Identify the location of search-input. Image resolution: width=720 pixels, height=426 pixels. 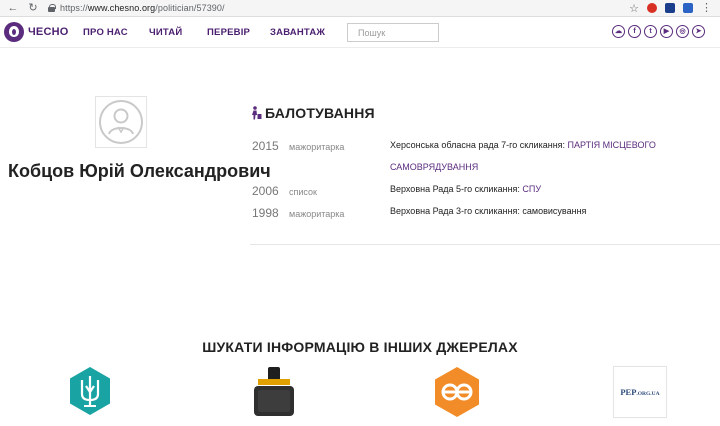
(393, 32).